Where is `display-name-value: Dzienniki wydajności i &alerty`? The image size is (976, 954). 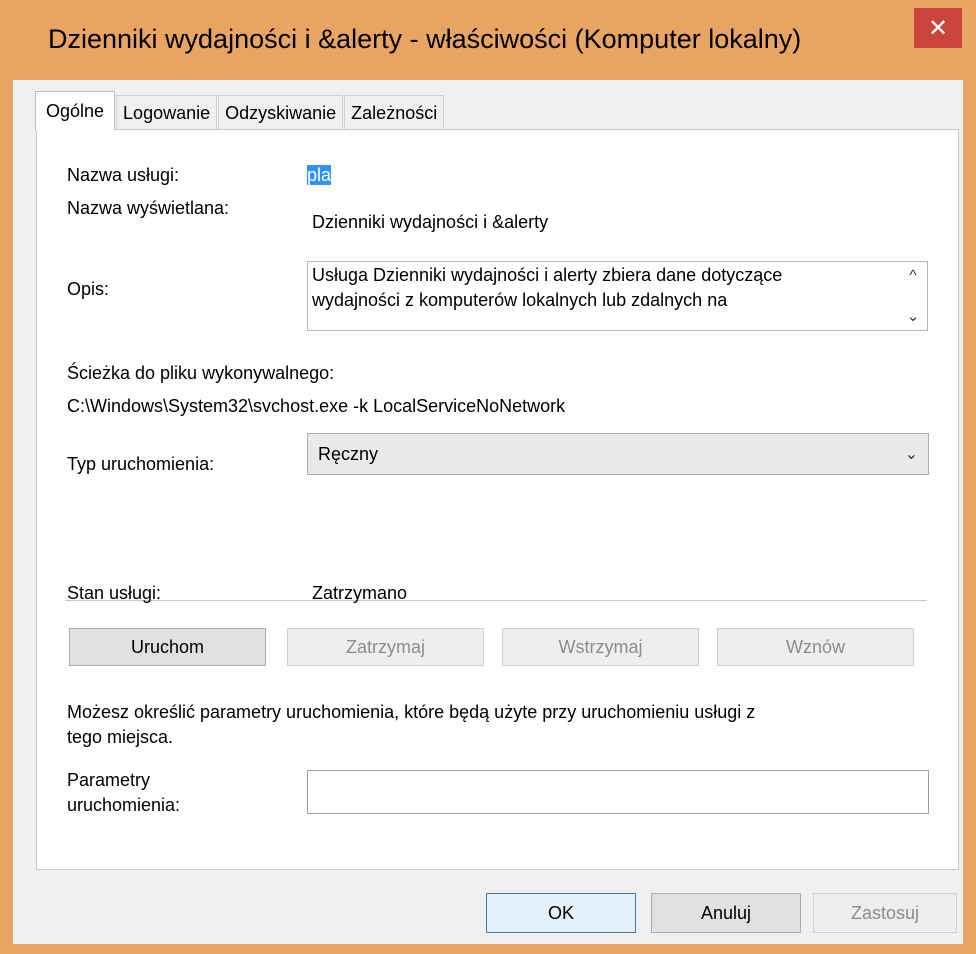 display-name-value: Dzienniki wydajności i &alerty is located at coordinates (430, 222).